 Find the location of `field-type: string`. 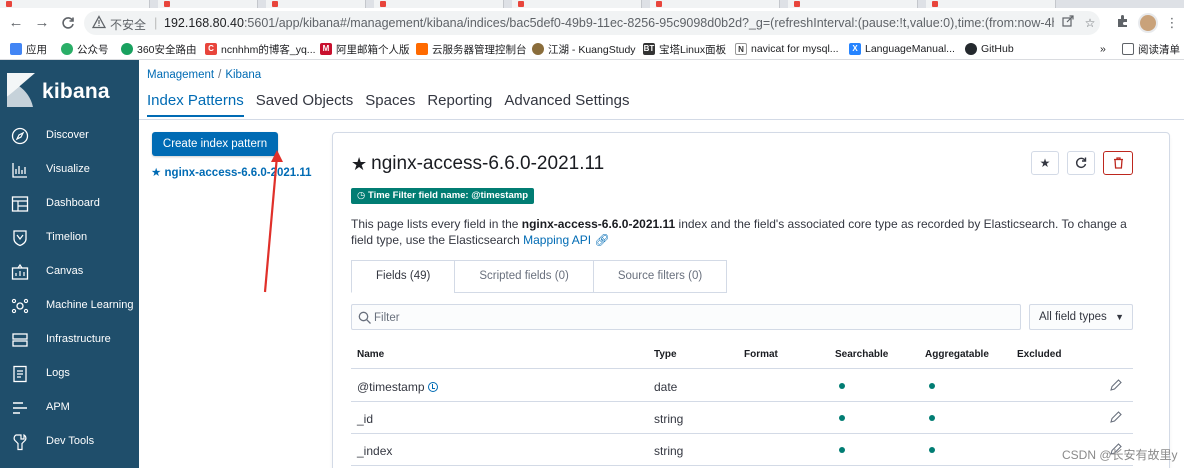

field-type: string is located at coordinates (669, 451).